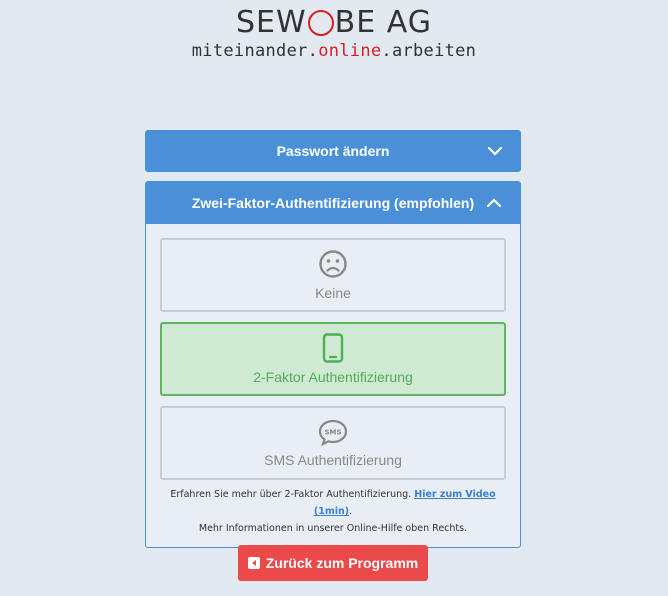  What do you see at coordinates (320, 23) in the screenshot?
I see `logo-circle-icon` at bounding box center [320, 23].